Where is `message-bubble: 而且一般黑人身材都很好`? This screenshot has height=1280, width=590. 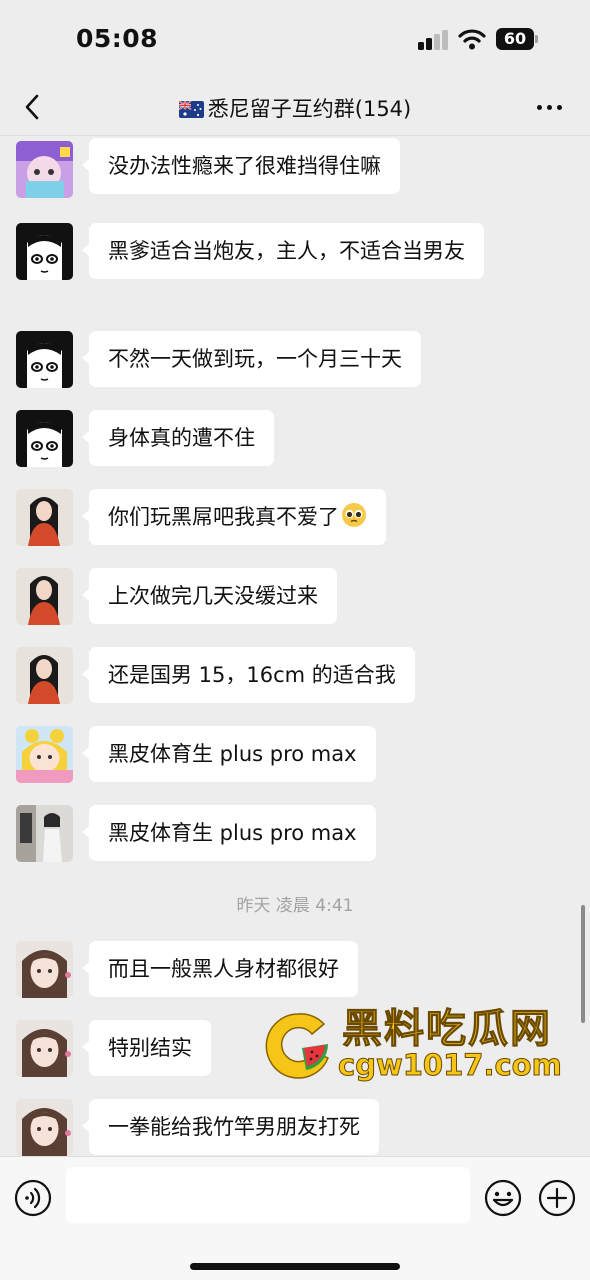
message-bubble: 而且一般黑人身材都很好 is located at coordinates (220, 969).